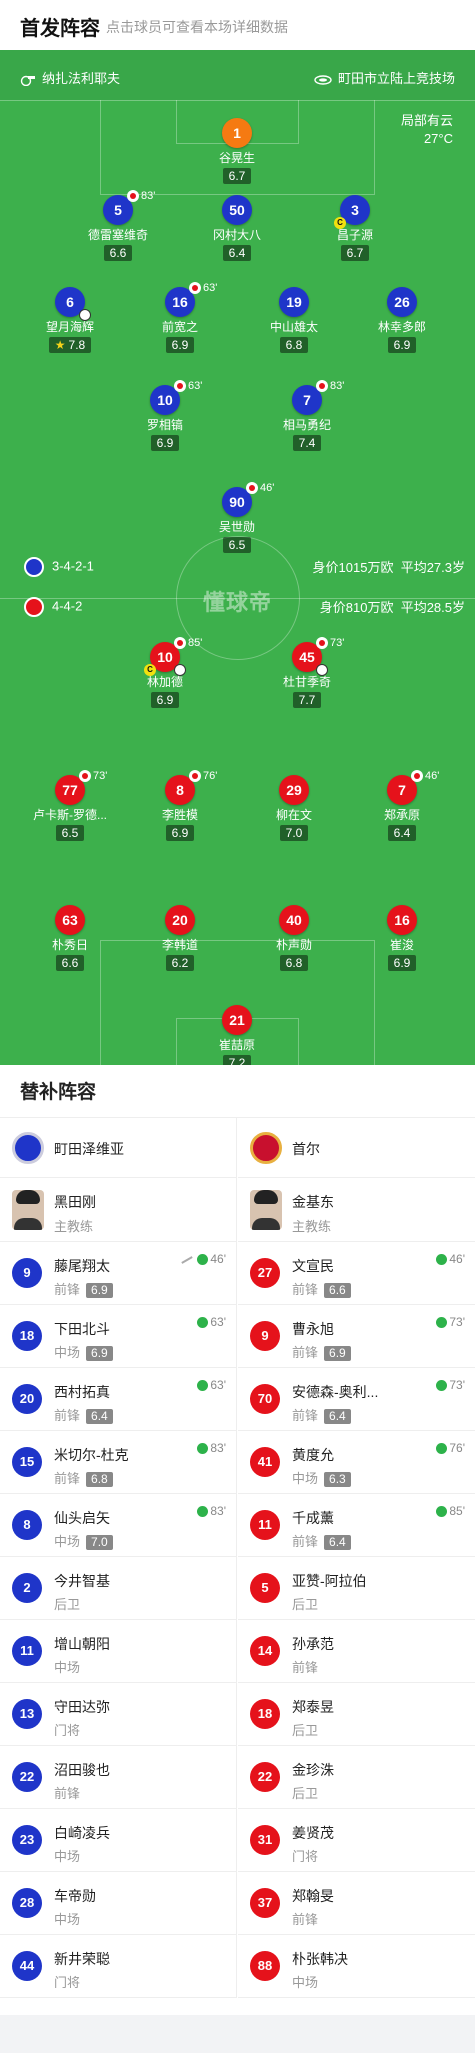  I want to click on sub-name: 郑泰昱, so click(313, 1707).